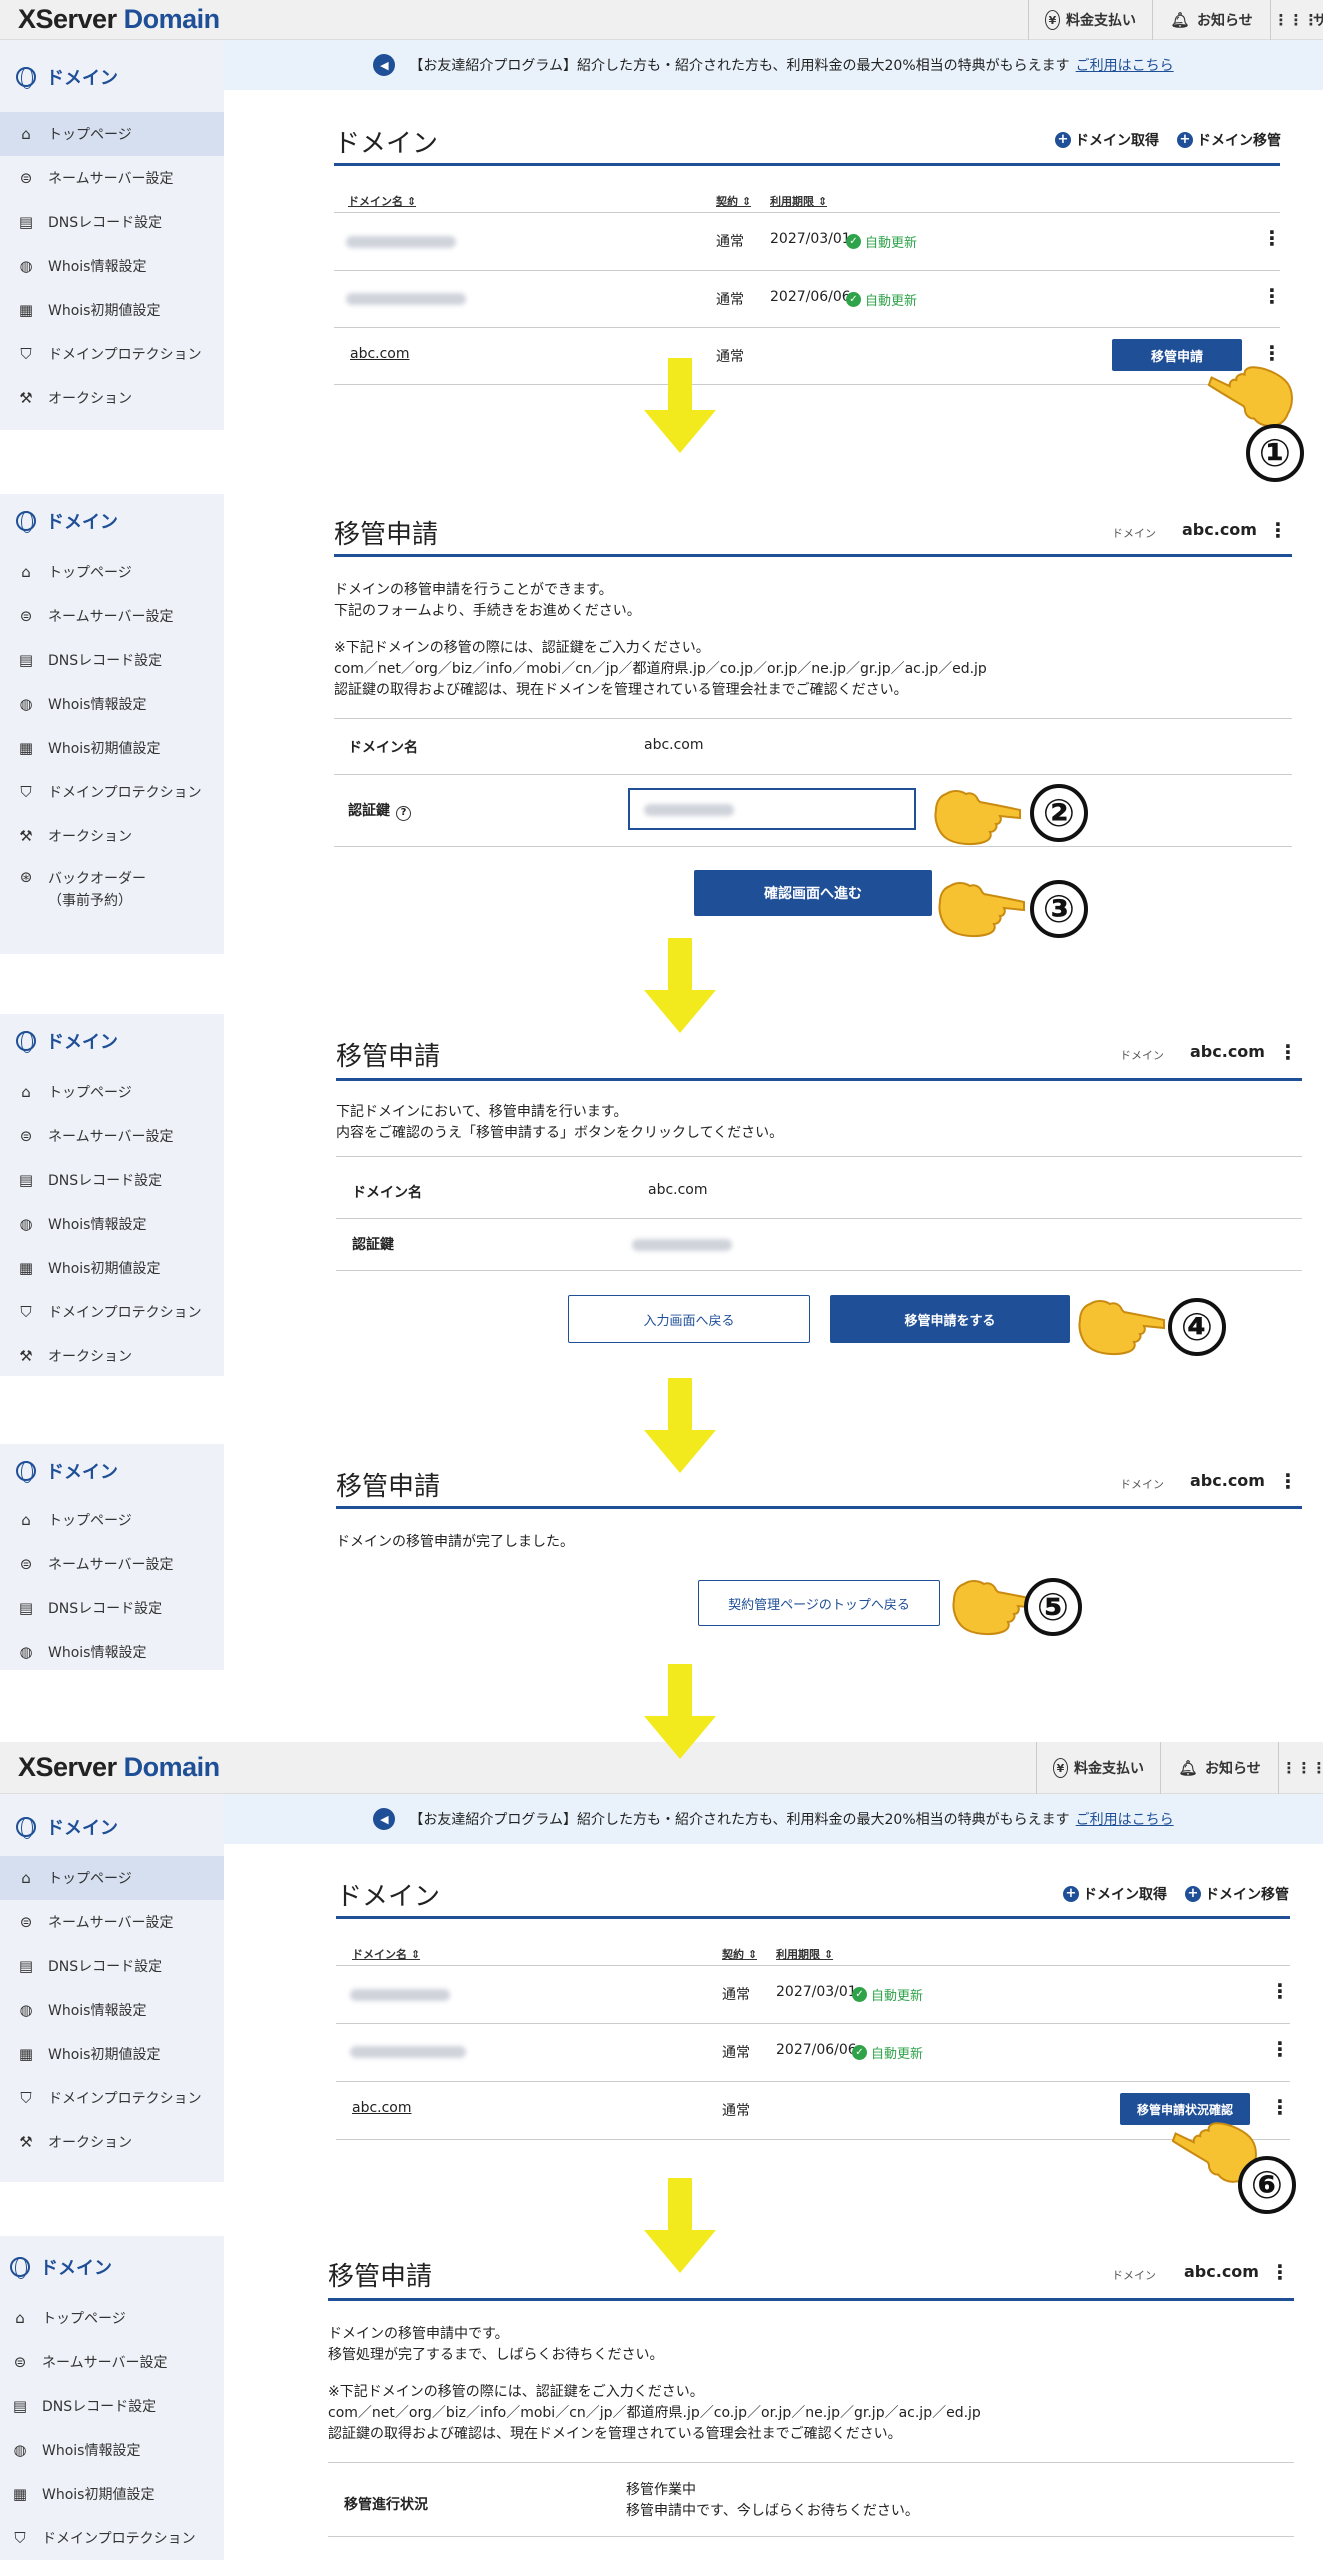 The height and width of the screenshot is (2560, 1323). Describe the element at coordinates (388, 1057) in the screenshot. I see `page-title: 移管申請` at that location.